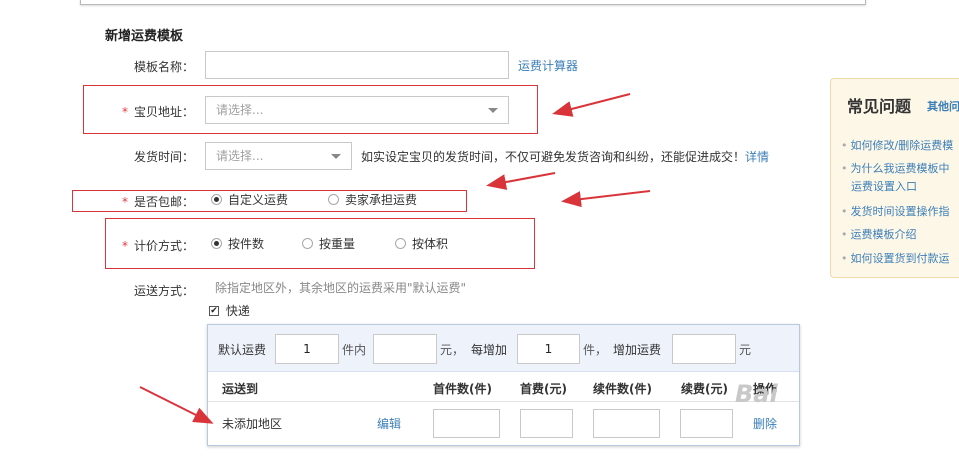 Image resolution: width=959 pixels, height=458 pixels. What do you see at coordinates (626, 423) in the screenshot?
I see `next-qty-input` at bounding box center [626, 423].